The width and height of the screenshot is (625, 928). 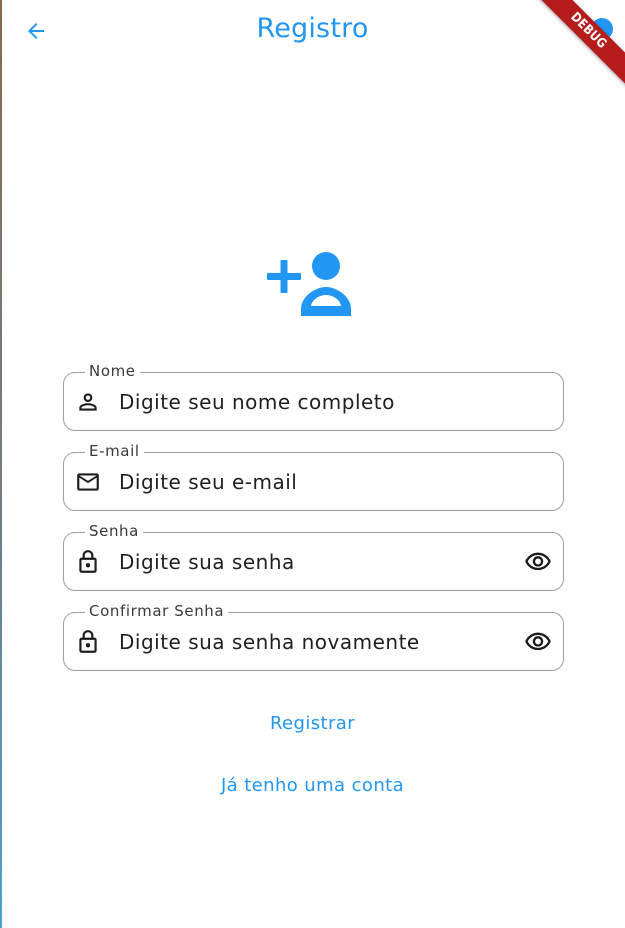 What do you see at coordinates (114, 451) in the screenshot?
I see `email-field-label: E-mail` at bounding box center [114, 451].